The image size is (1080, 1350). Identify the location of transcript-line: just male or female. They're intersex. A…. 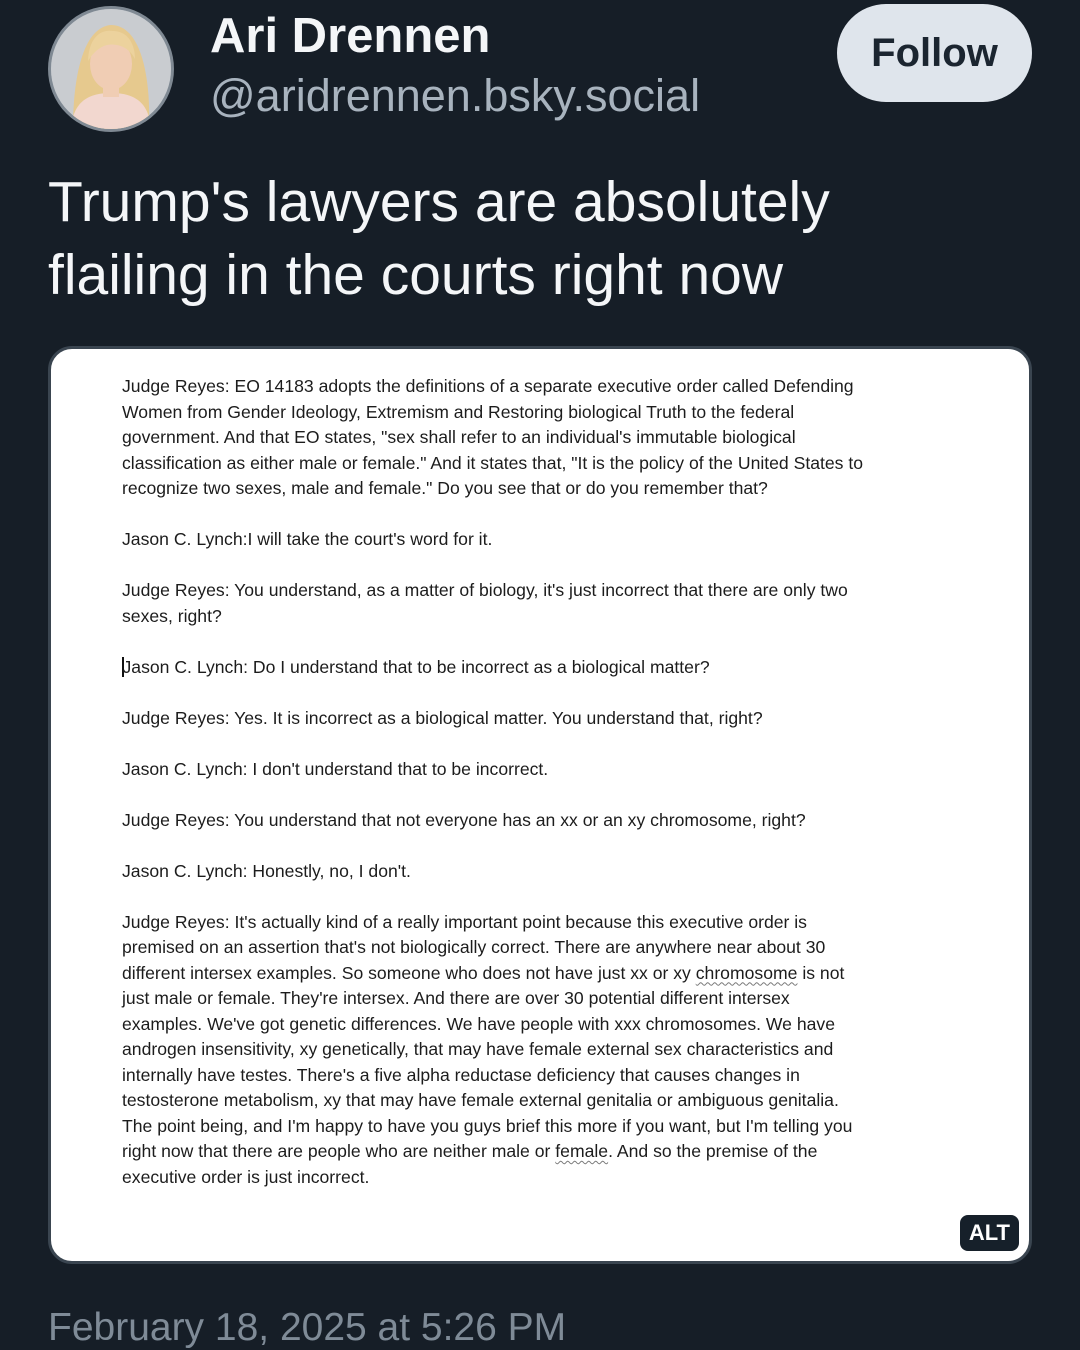
(456, 998).